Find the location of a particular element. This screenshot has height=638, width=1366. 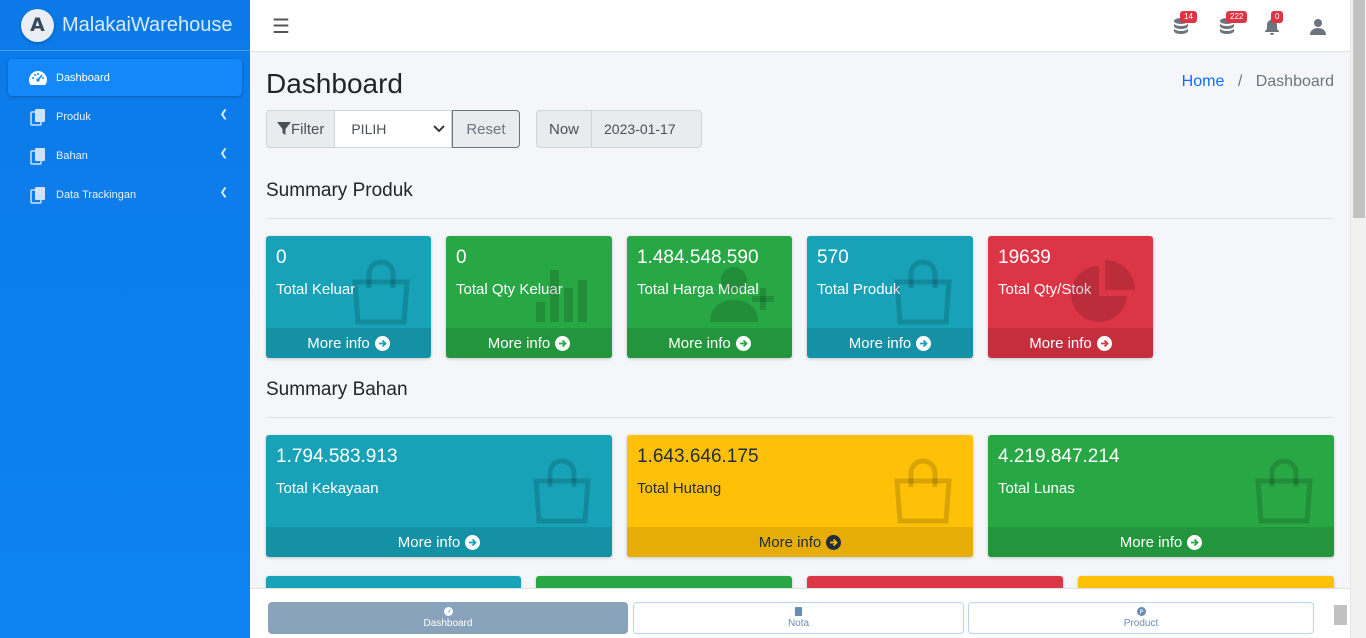

svg-text: P is located at coordinates (1141, 612).